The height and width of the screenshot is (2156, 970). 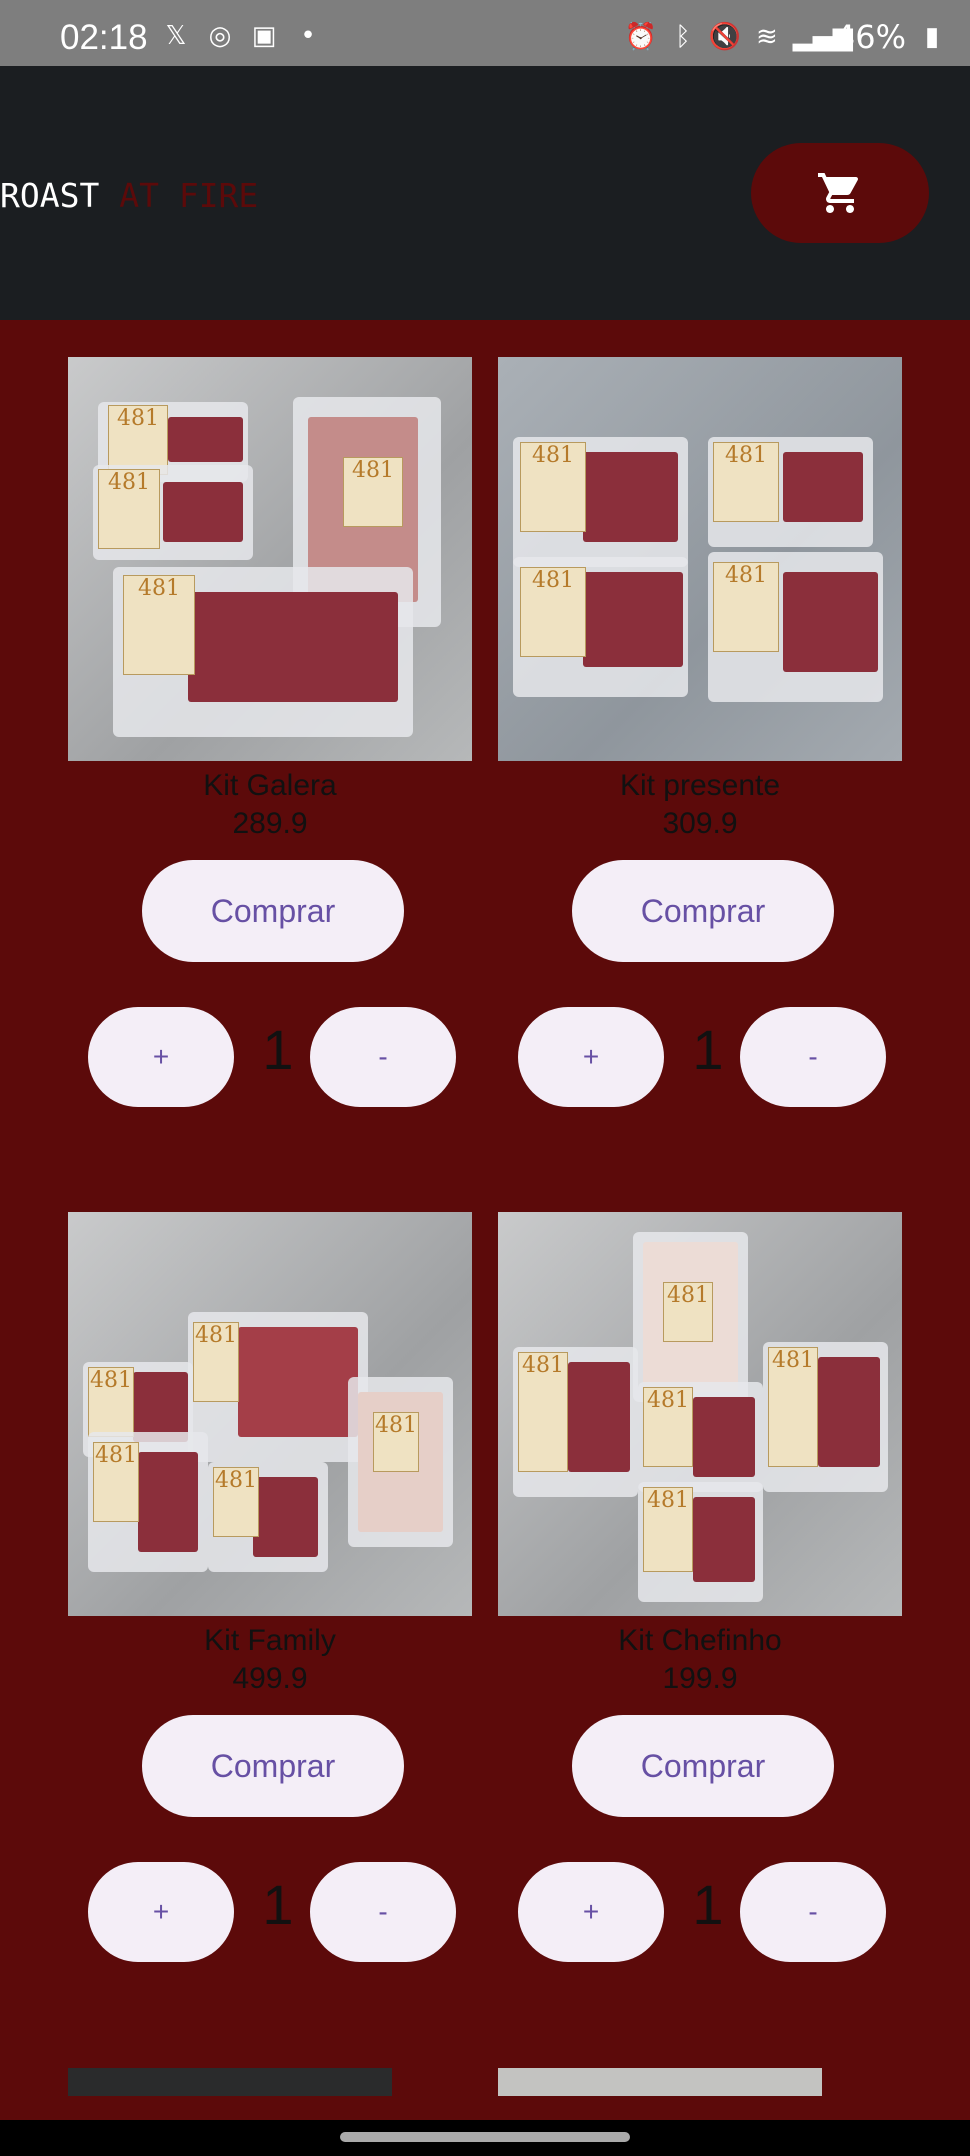 I want to click on battery-percent: 46%, so click(x=870, y=37).